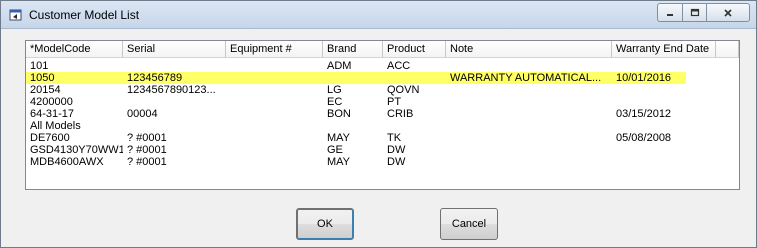 The image size is (757, 248). I want to click on column-header-modelcode: *ModelCode, so click(74, 49).